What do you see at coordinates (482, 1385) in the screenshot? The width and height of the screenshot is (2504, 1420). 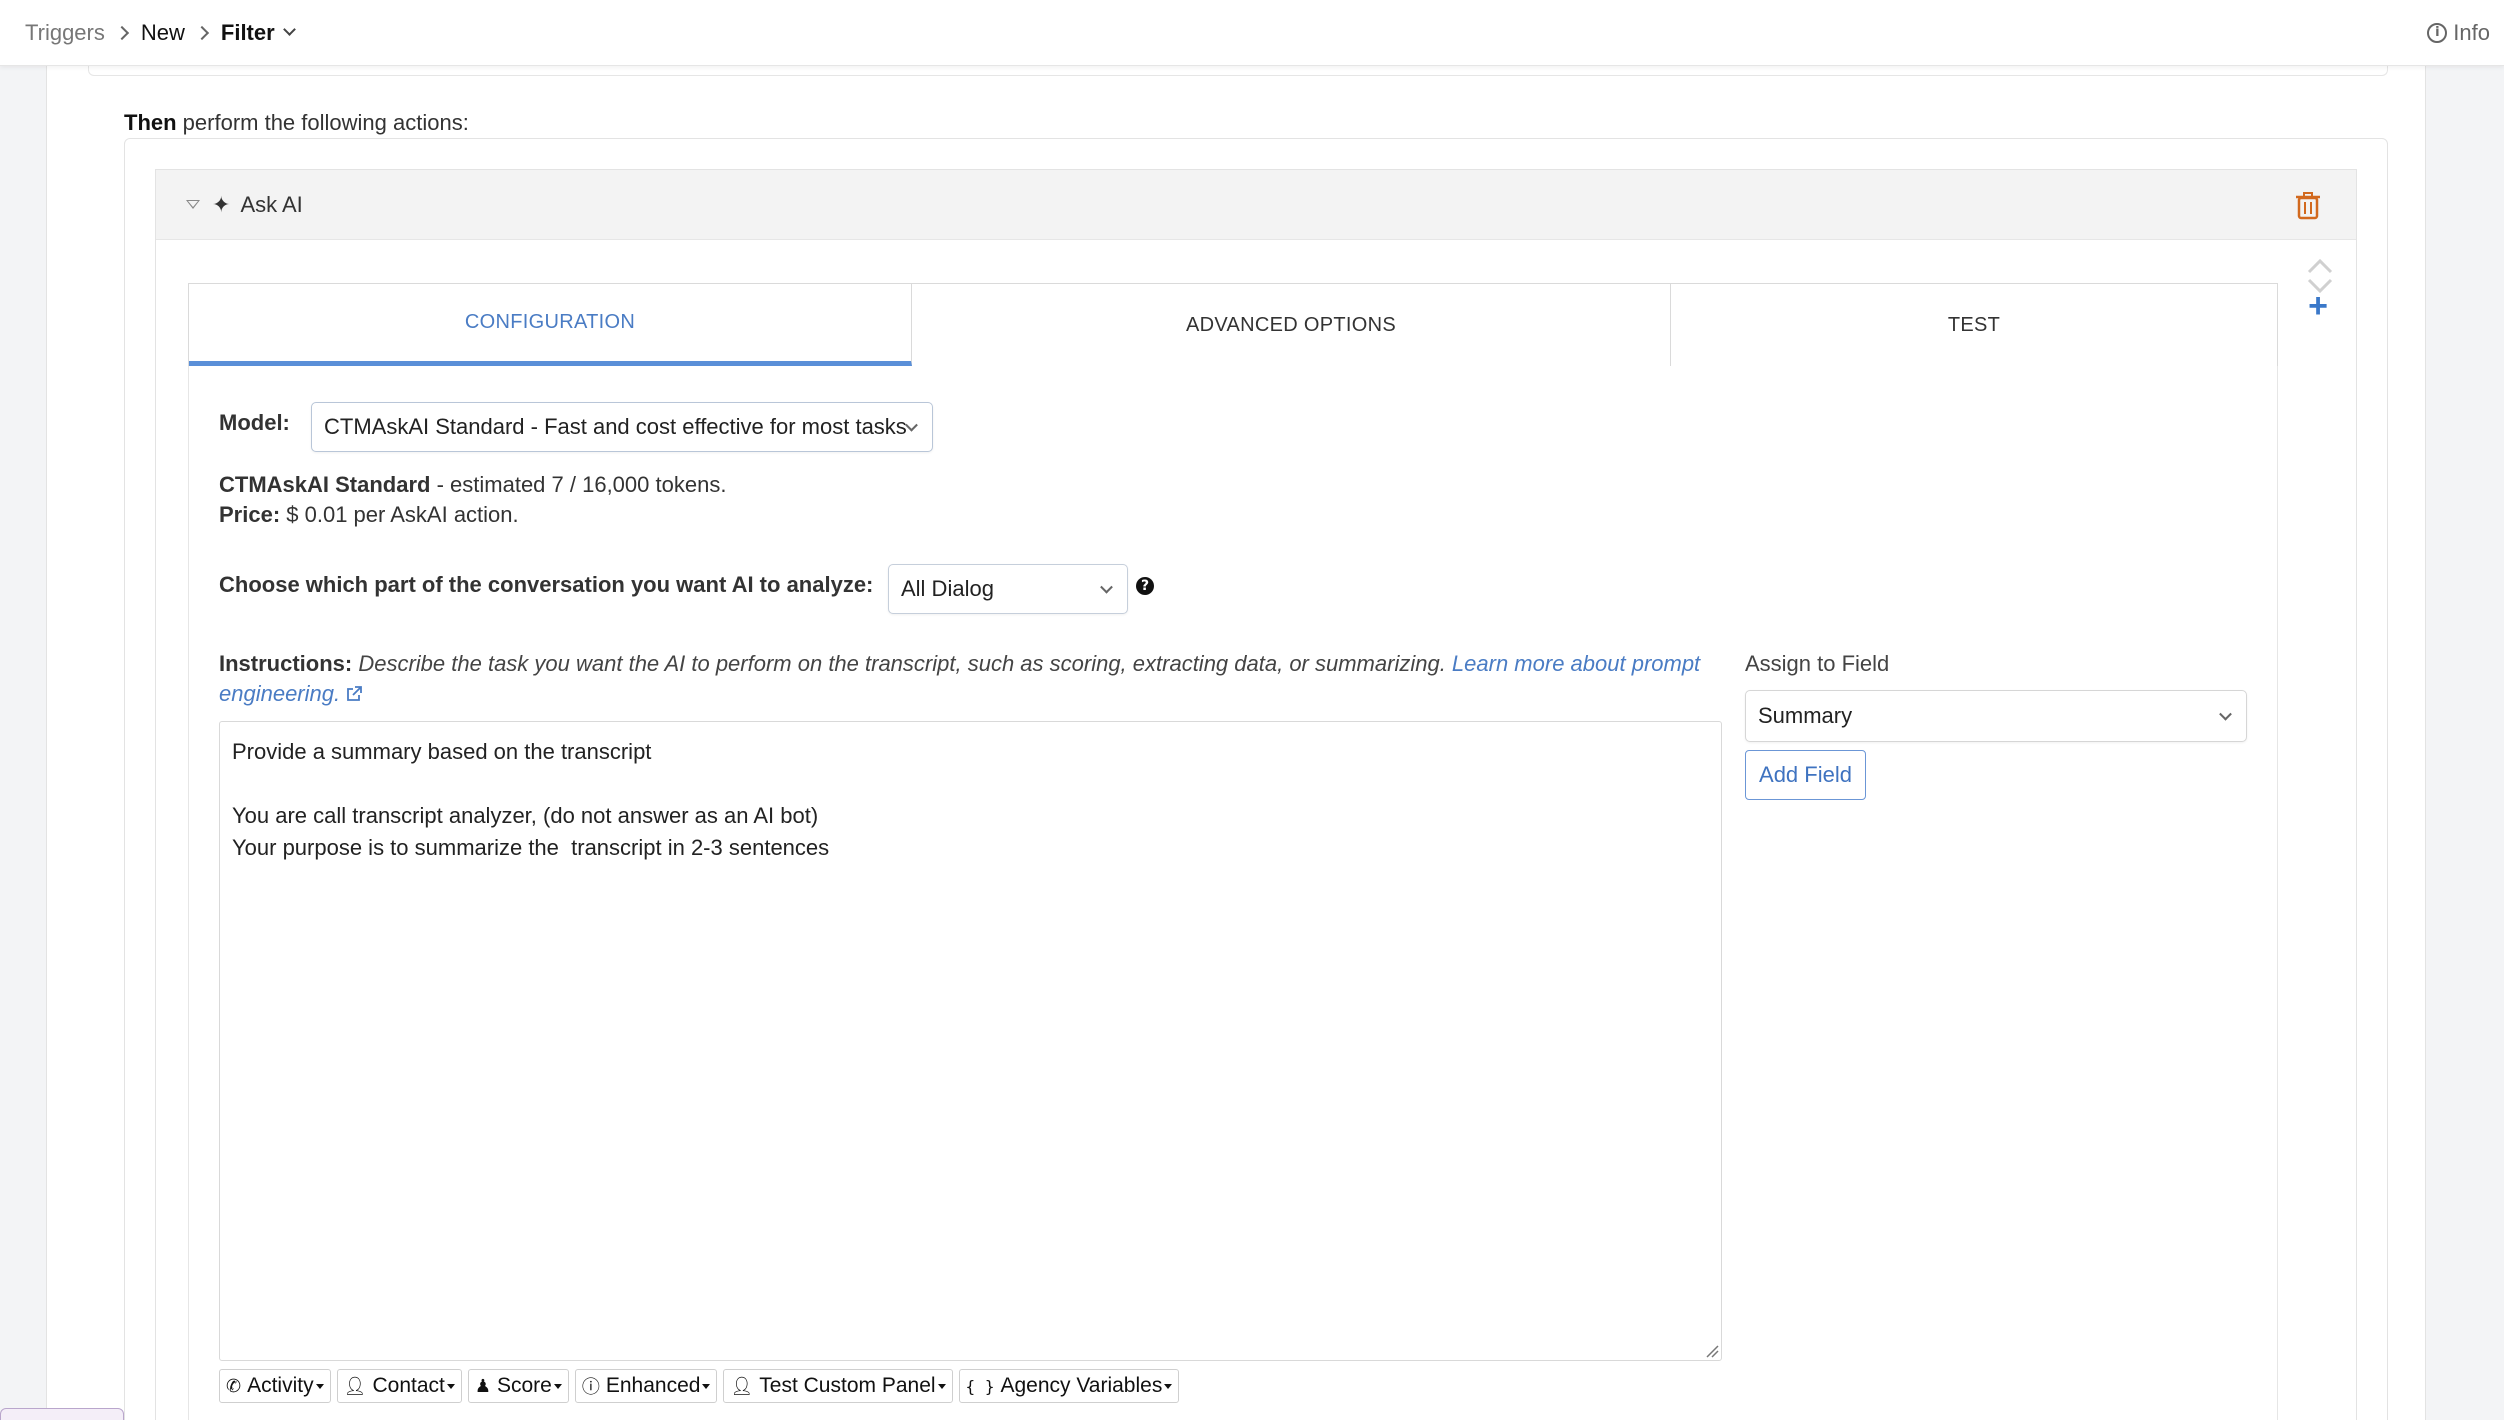 I see `score-icon: ♟` at bounding box center [482, 1385].